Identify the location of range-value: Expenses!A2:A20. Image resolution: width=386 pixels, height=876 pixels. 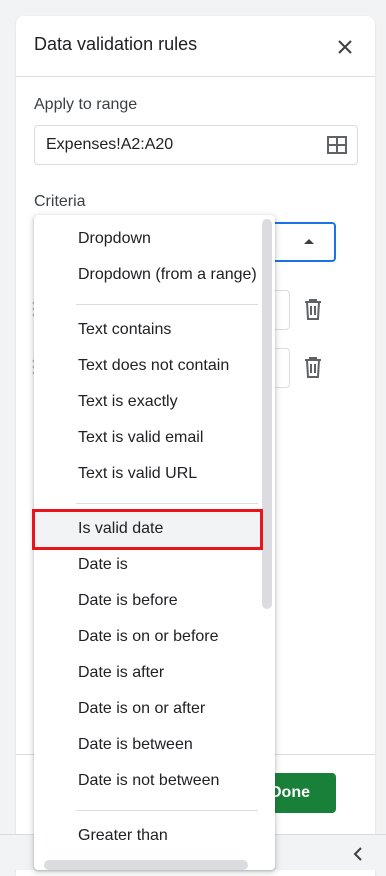
(110, 144).